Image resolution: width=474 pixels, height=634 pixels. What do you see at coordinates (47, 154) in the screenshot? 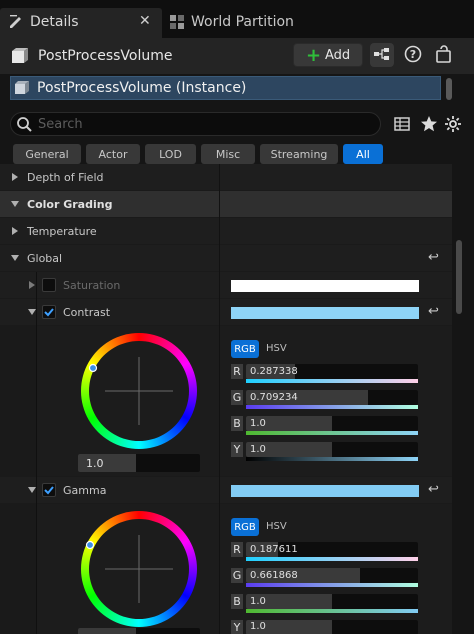
I see `category-general: General` at bounding box center [47, 154].